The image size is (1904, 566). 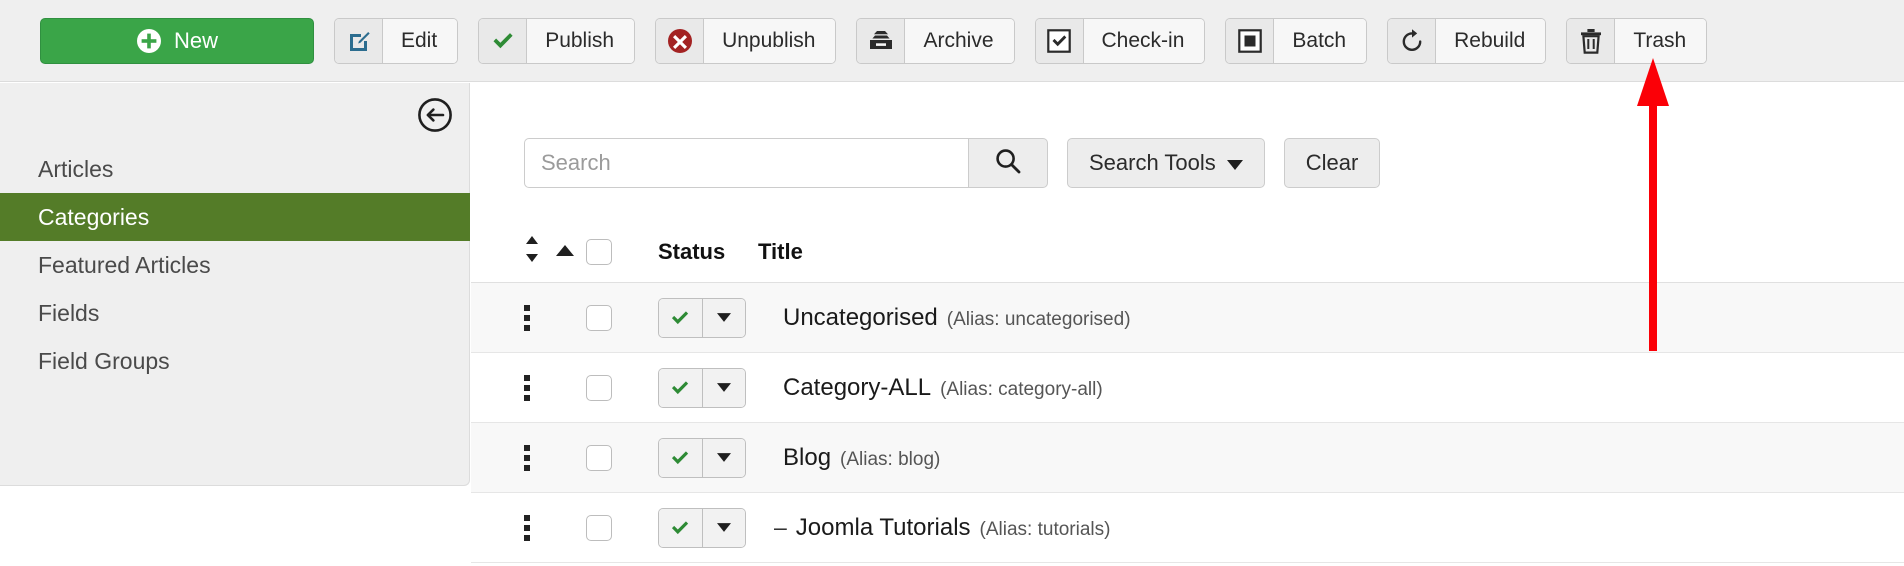 I want to click on search-input, so click(x=746, y=163).